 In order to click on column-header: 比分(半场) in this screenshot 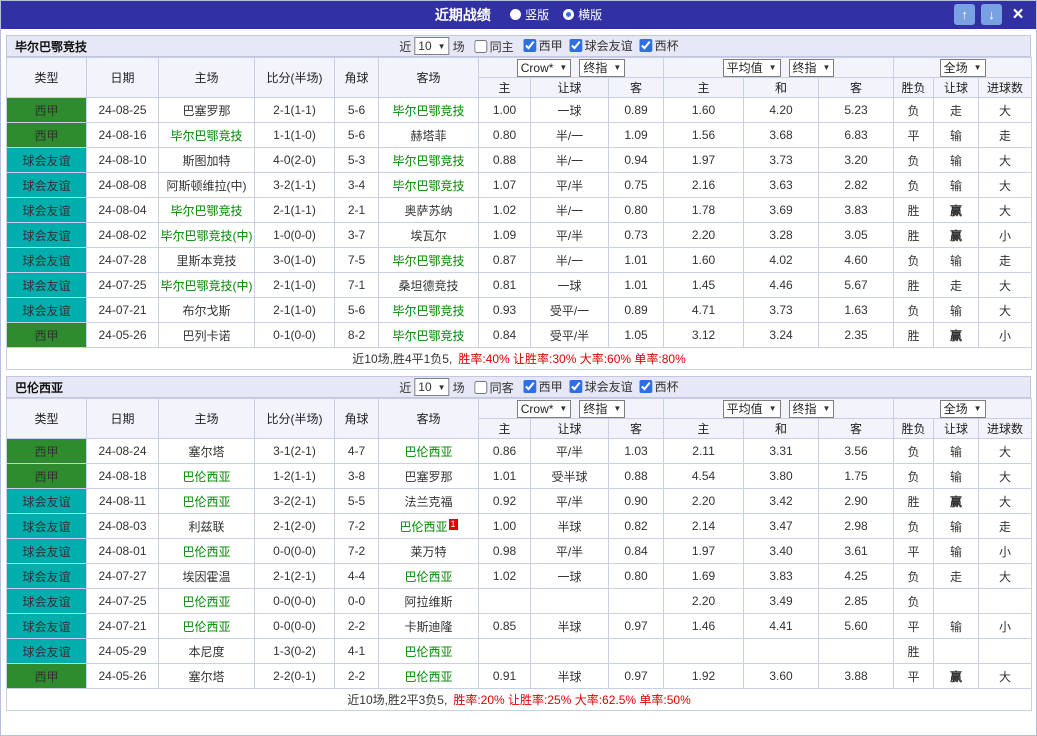, I will do `click(294, 418)`.